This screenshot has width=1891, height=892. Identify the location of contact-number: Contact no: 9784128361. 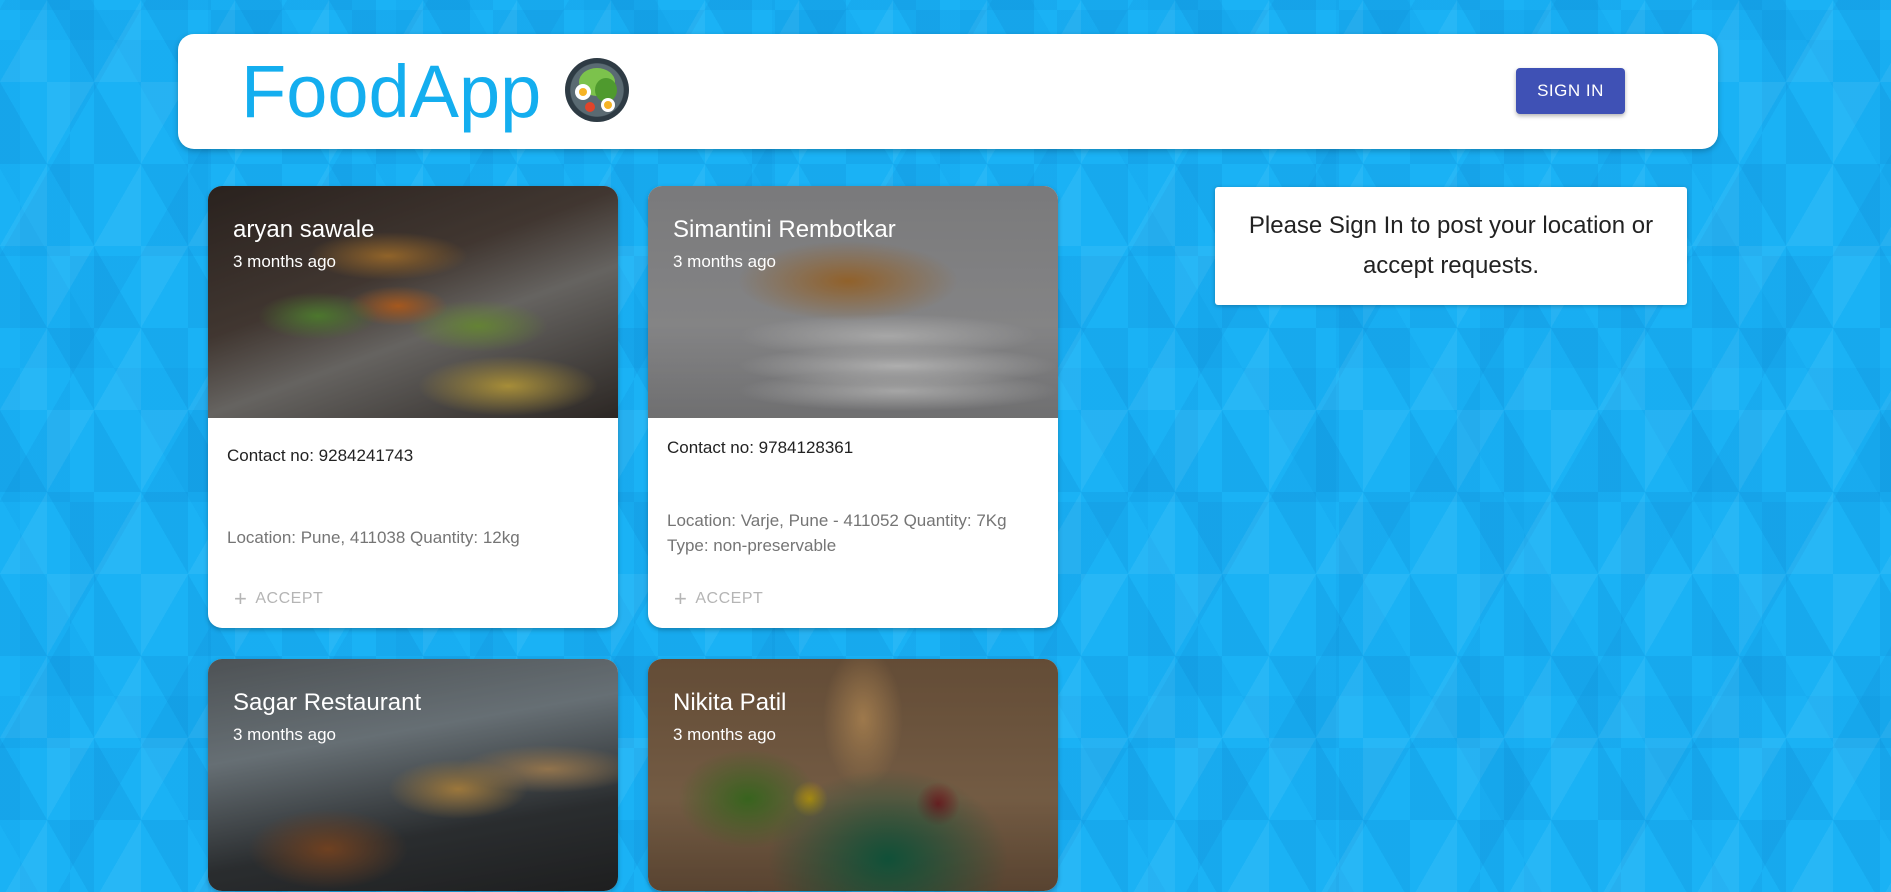
(760, 447).